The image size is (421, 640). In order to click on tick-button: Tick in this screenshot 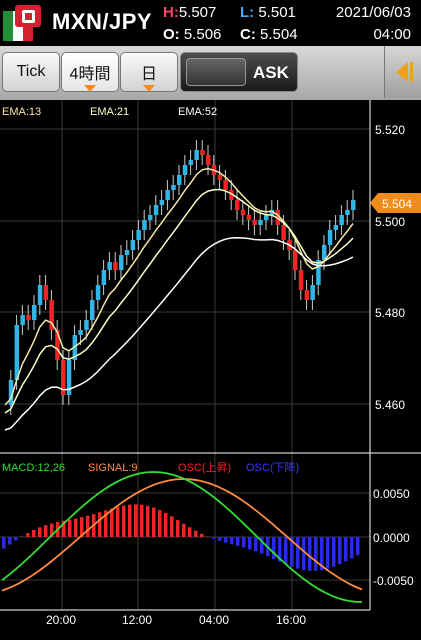, I will do `click(31, 72)`.